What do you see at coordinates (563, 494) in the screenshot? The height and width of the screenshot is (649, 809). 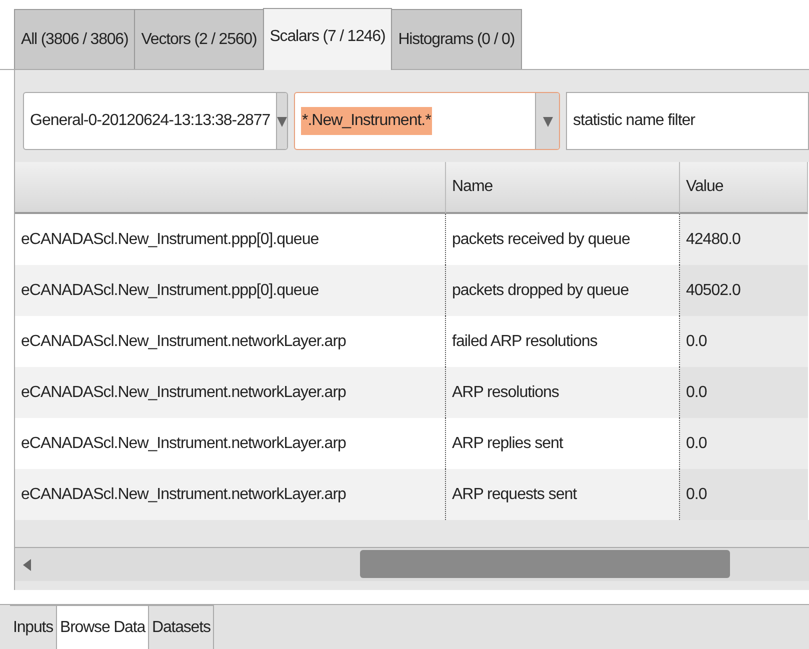 I see `table-cell: ARP requests sent` at bounding box center [563, 494].